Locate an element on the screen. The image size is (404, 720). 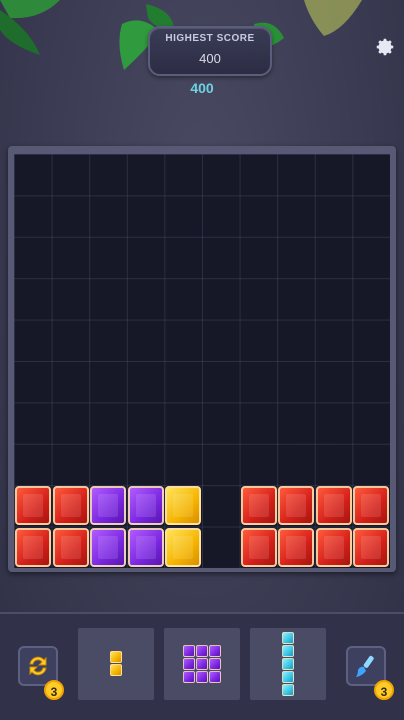
refresh-icon is located at coordinates (38, 666).